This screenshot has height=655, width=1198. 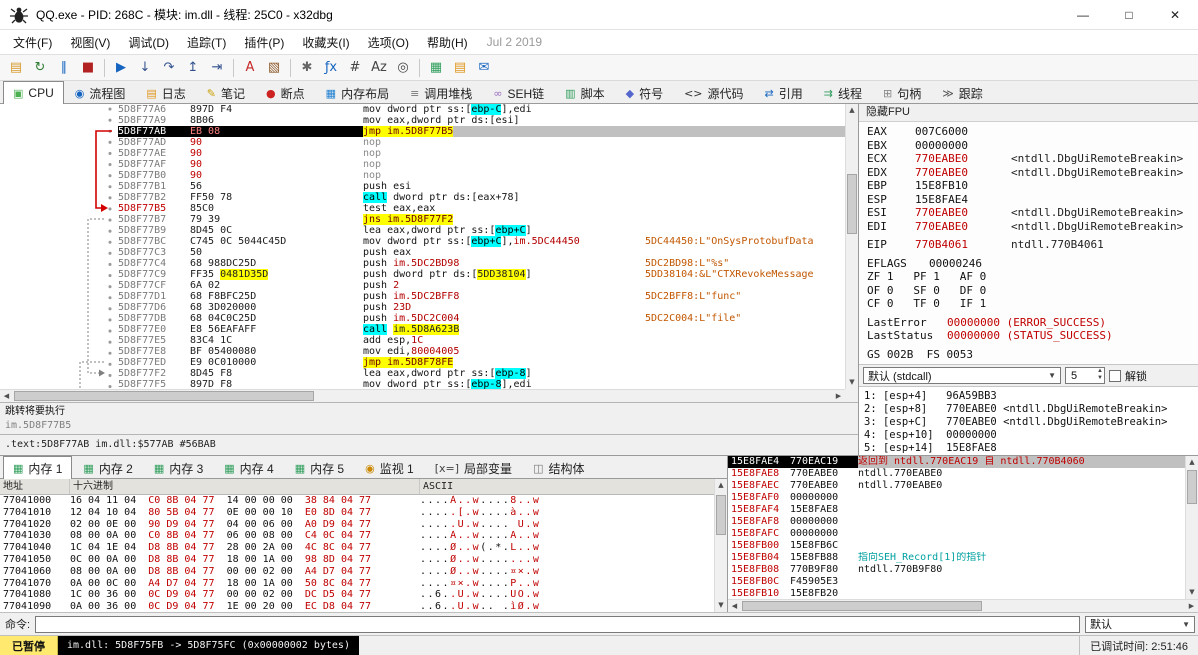 What do you see at coordinates (88, 68) in the screenshot?
I see `stop-icon: ■` at bounding box center [88, 68].